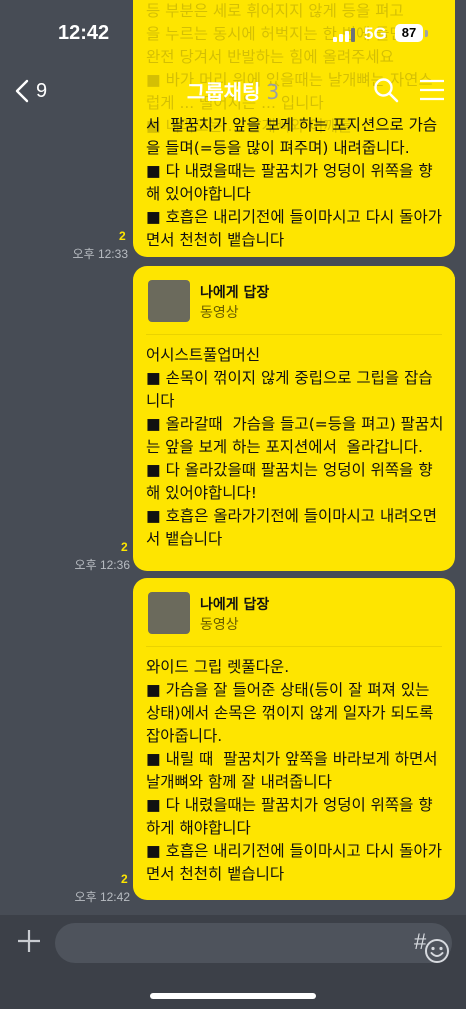 This screenshot has width=466, height=1009. Describe the element at coordinates (345, 34) in the screenshot. I see `signal-icon` at that location.